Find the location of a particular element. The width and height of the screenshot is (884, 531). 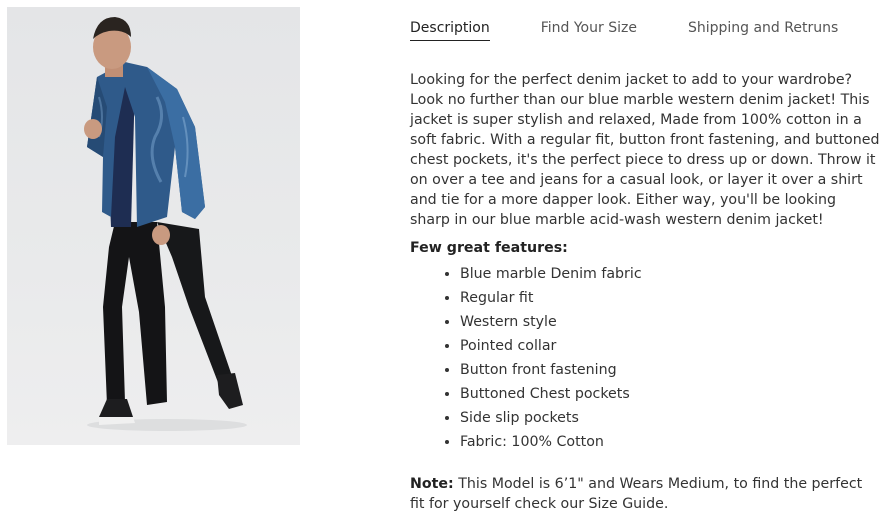

list-item: Western style is located at coordinates (670, 322).